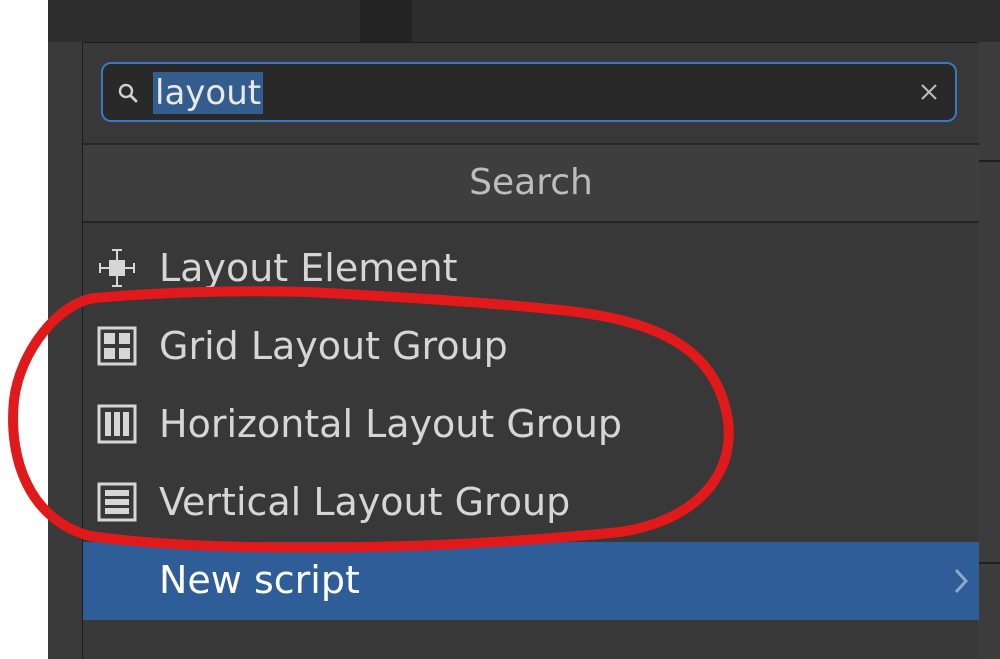 The width and height of the screenshot is (1000, 659). I want to click on layout-element-icon, so click(117, 268).